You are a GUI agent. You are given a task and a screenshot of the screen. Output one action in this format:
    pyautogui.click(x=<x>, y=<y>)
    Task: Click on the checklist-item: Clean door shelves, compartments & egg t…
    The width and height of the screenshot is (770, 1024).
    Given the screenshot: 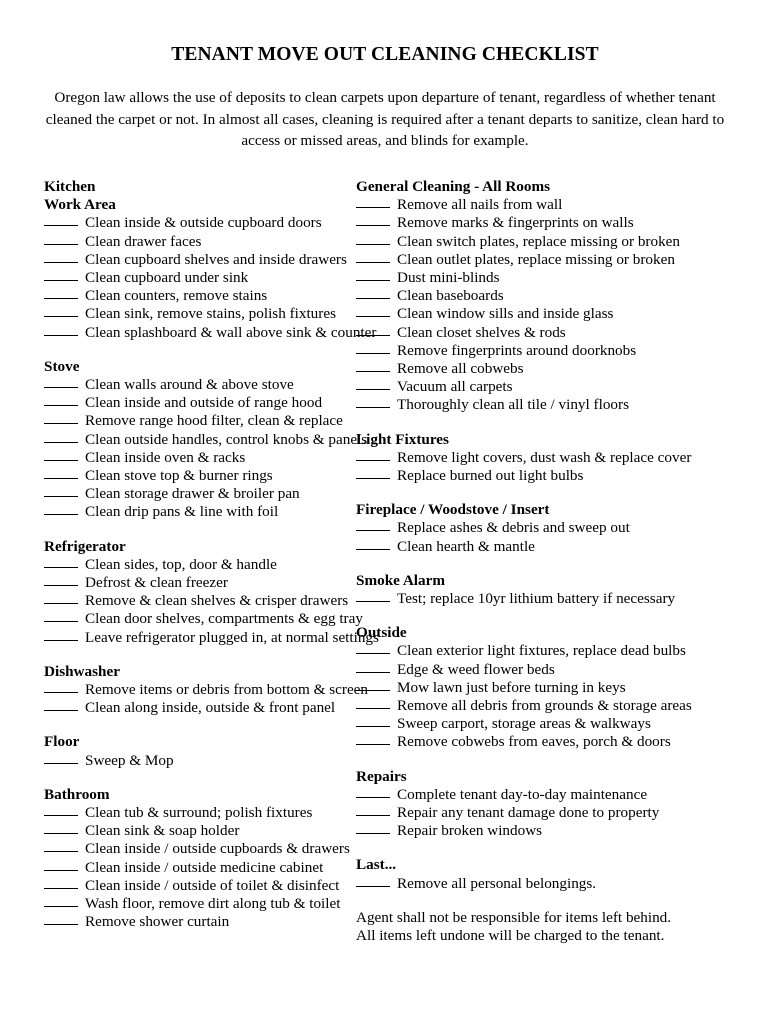 What is the action you would take?
    pyautogui.click(x=203, y=619)
    